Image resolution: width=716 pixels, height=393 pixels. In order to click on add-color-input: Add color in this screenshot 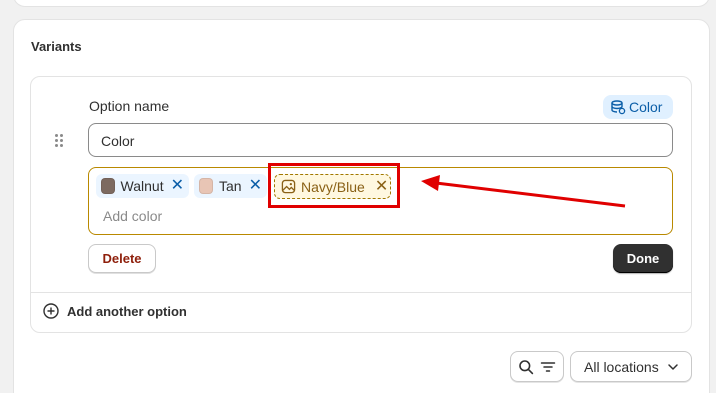, I will do `click(132, 216)`.